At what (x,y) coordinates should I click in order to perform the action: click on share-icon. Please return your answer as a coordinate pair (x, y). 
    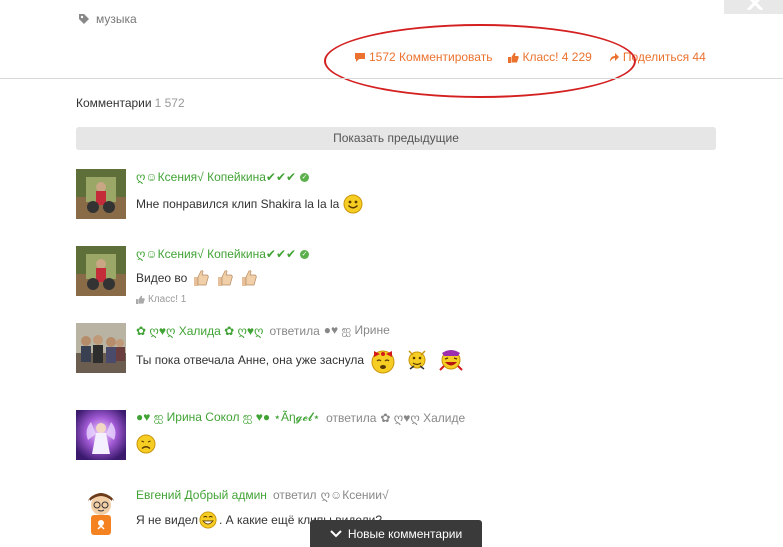
    Looking at the image, I should click on (614, 57).